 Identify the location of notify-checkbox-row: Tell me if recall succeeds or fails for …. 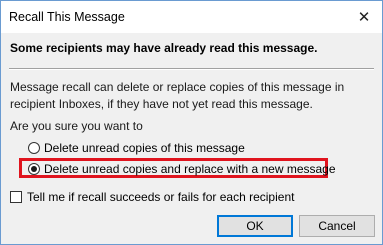
(152, 197).